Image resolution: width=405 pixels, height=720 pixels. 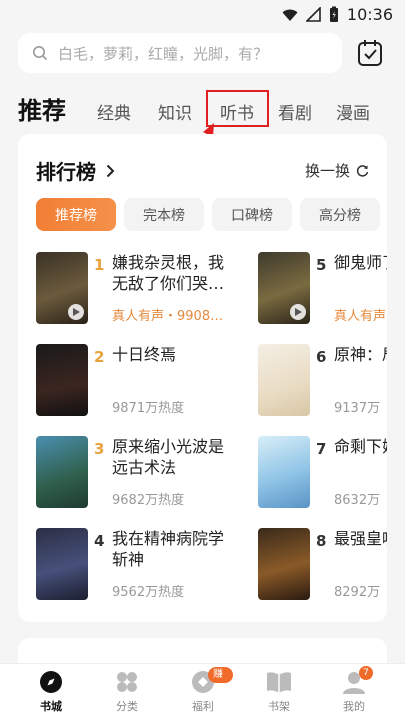 I want to click on list-item: 6 原神：局暴打 9137万, so click(x=322, y=381).